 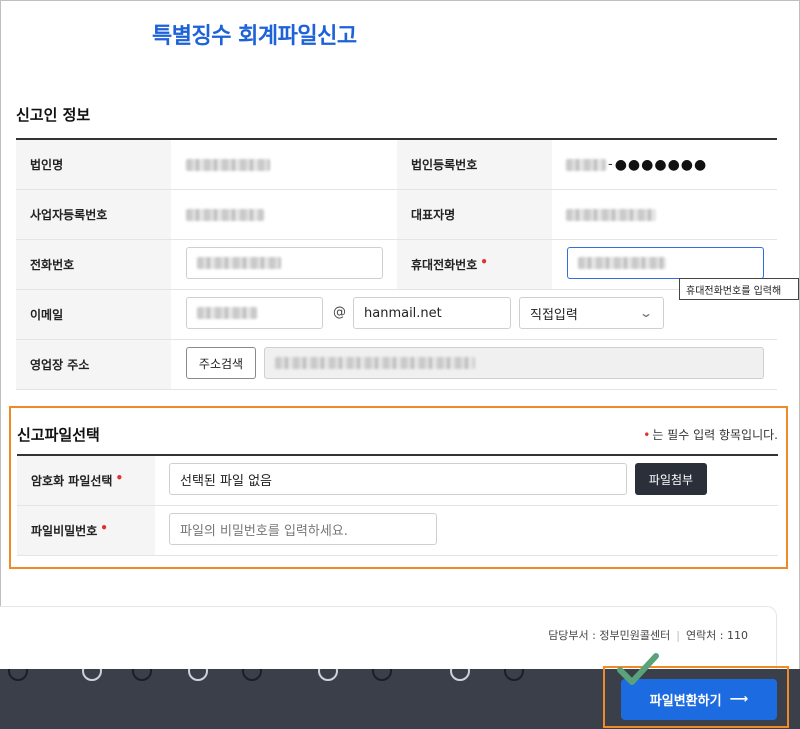 What do you see at coordinates (284, 263) in the screenshot?
I see `phone-input` at bounding box center [284, 263].